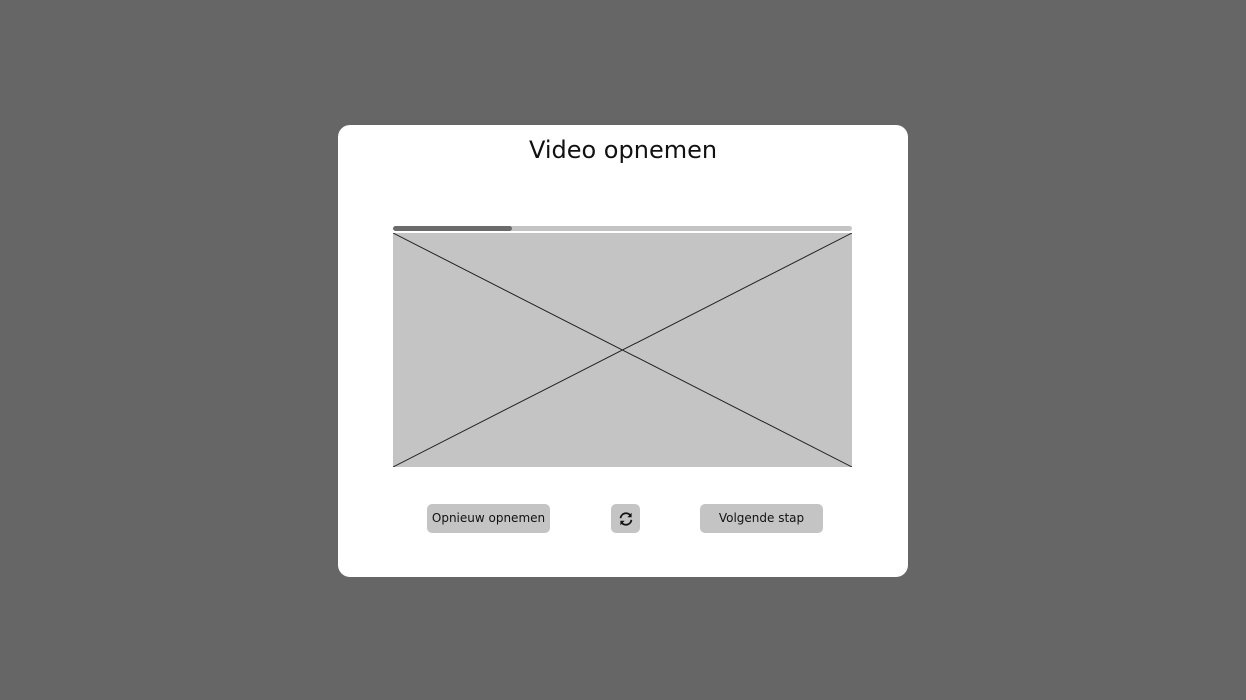  What do you see at coordinates (623, 150) in the screenshot?
I see `dialog-title: Video opnemen` at bounding box center [623, 150].